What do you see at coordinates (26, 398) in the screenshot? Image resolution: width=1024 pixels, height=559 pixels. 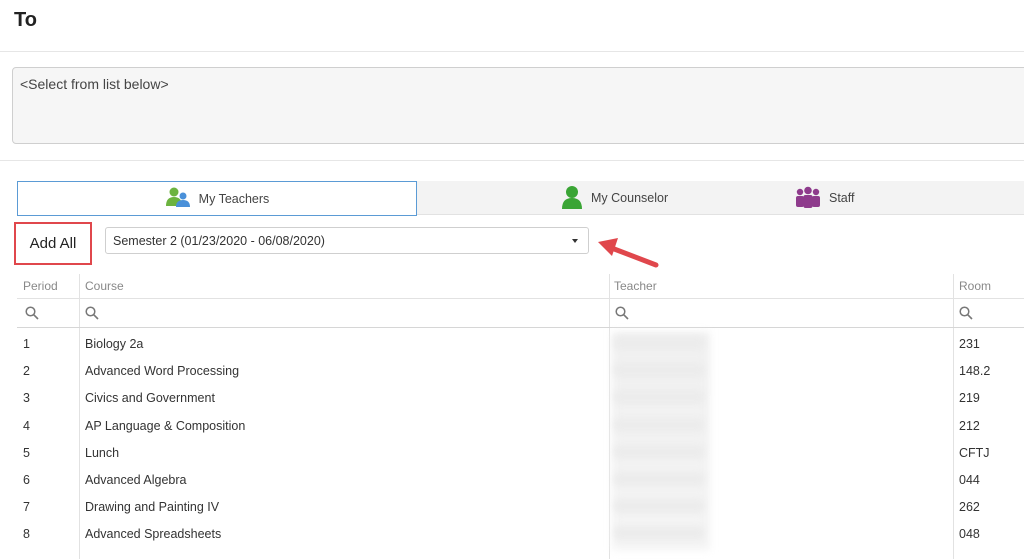 I see `cell-period: 3` at bounding box center [26, 398].